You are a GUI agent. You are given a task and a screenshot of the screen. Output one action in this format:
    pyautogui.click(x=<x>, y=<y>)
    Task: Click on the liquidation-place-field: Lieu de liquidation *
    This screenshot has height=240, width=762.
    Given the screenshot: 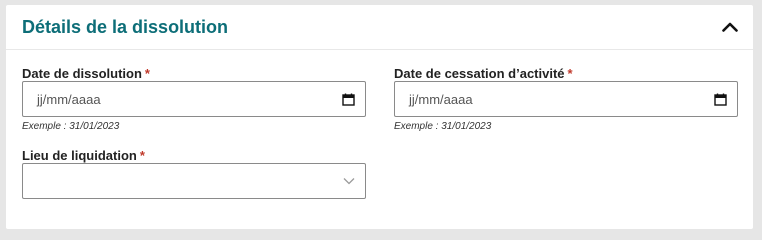 What is the action you would take?
    pyautogui.click(x=194, y=173)
    